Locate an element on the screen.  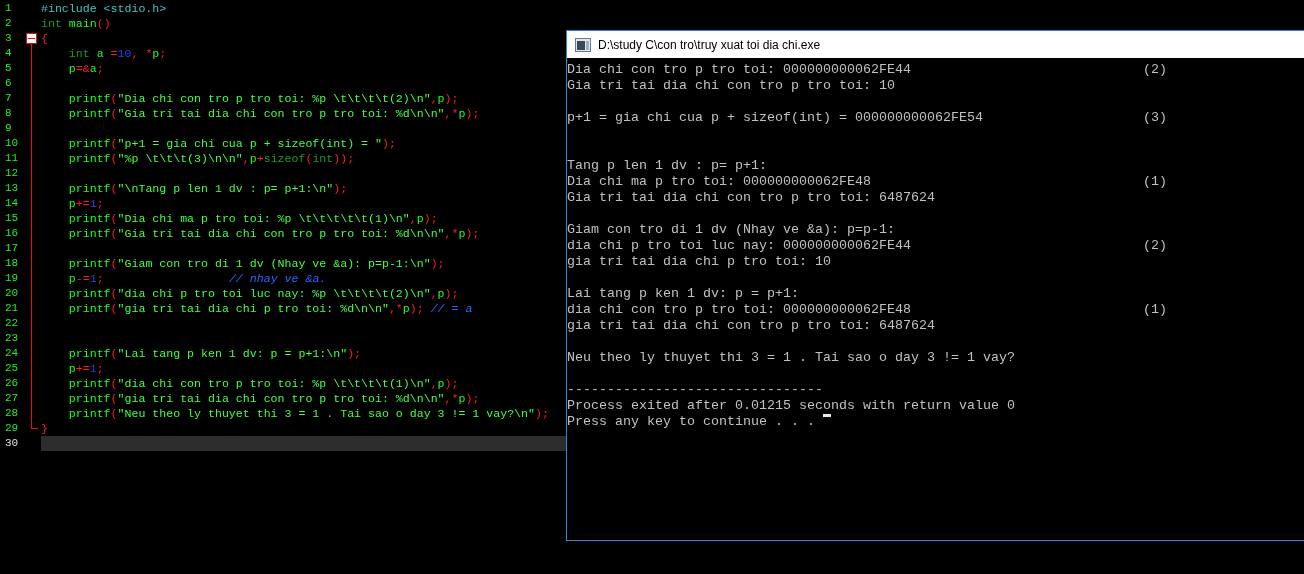
line-number: 9 is located at coordinates (8, 128).